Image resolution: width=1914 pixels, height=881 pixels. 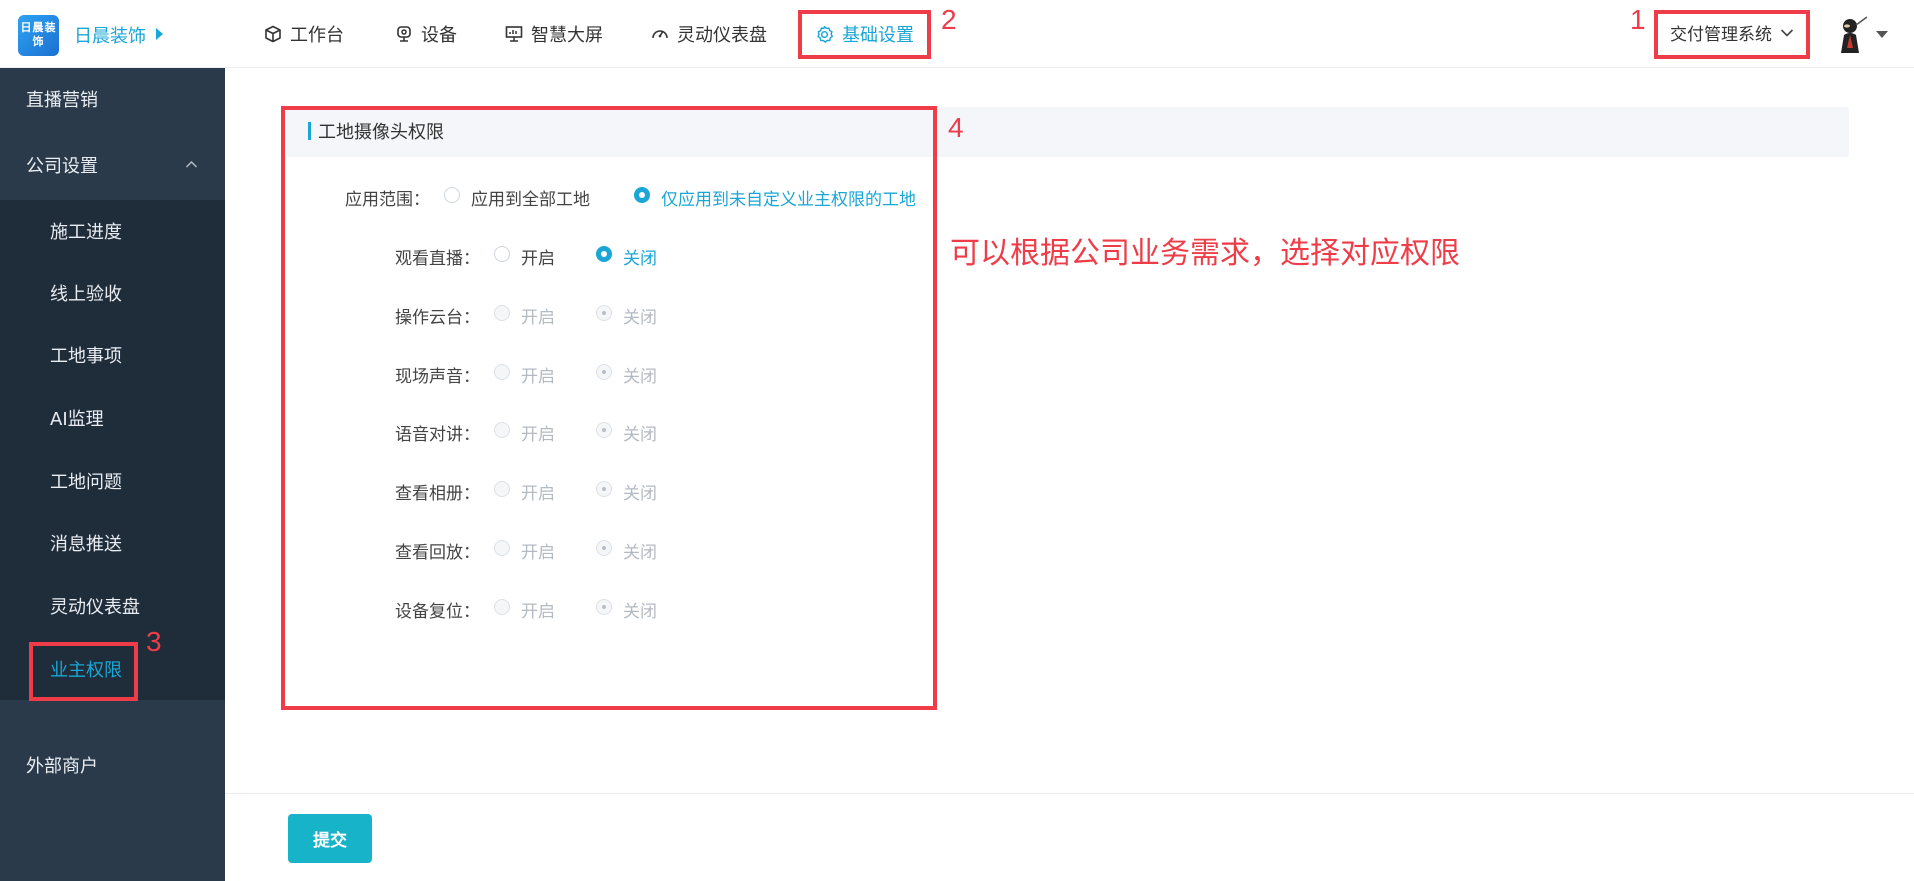 I want to click on sidebar-subitem-online-acceptance: 线上验收, so click(x=112, y=293).